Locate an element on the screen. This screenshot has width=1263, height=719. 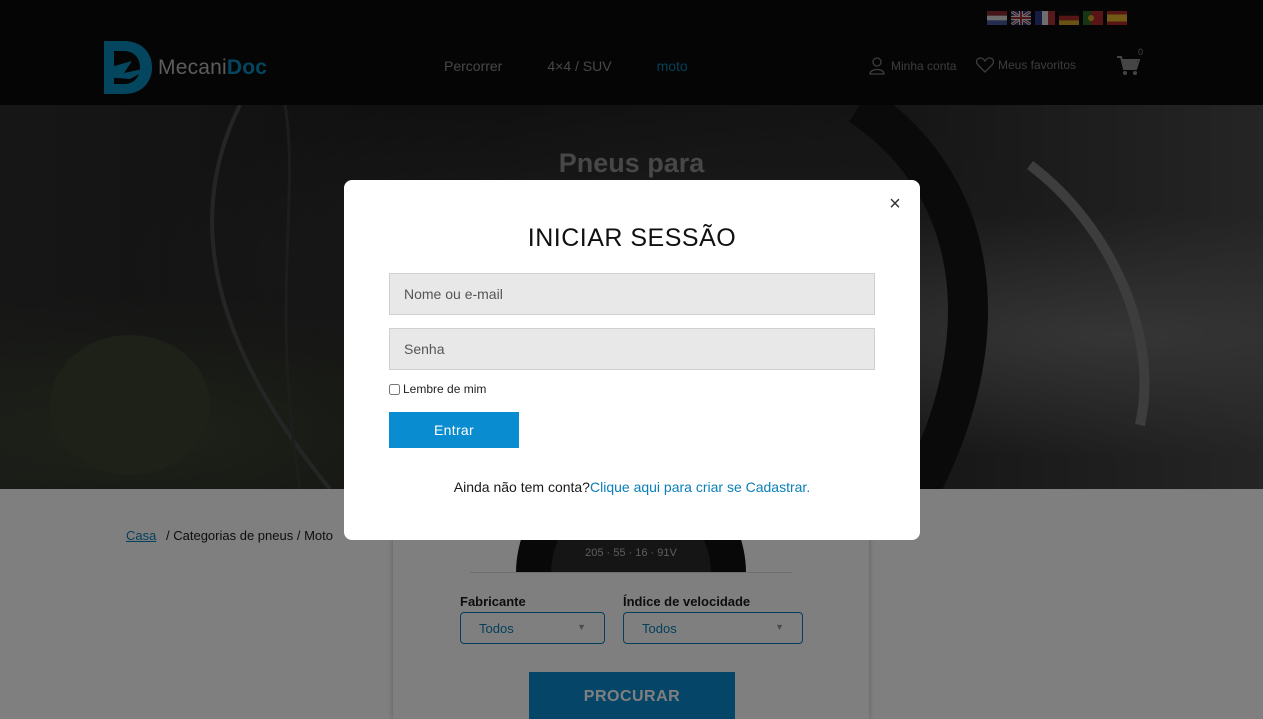
remember-me-checkbox is located at coordinates (394, 389).